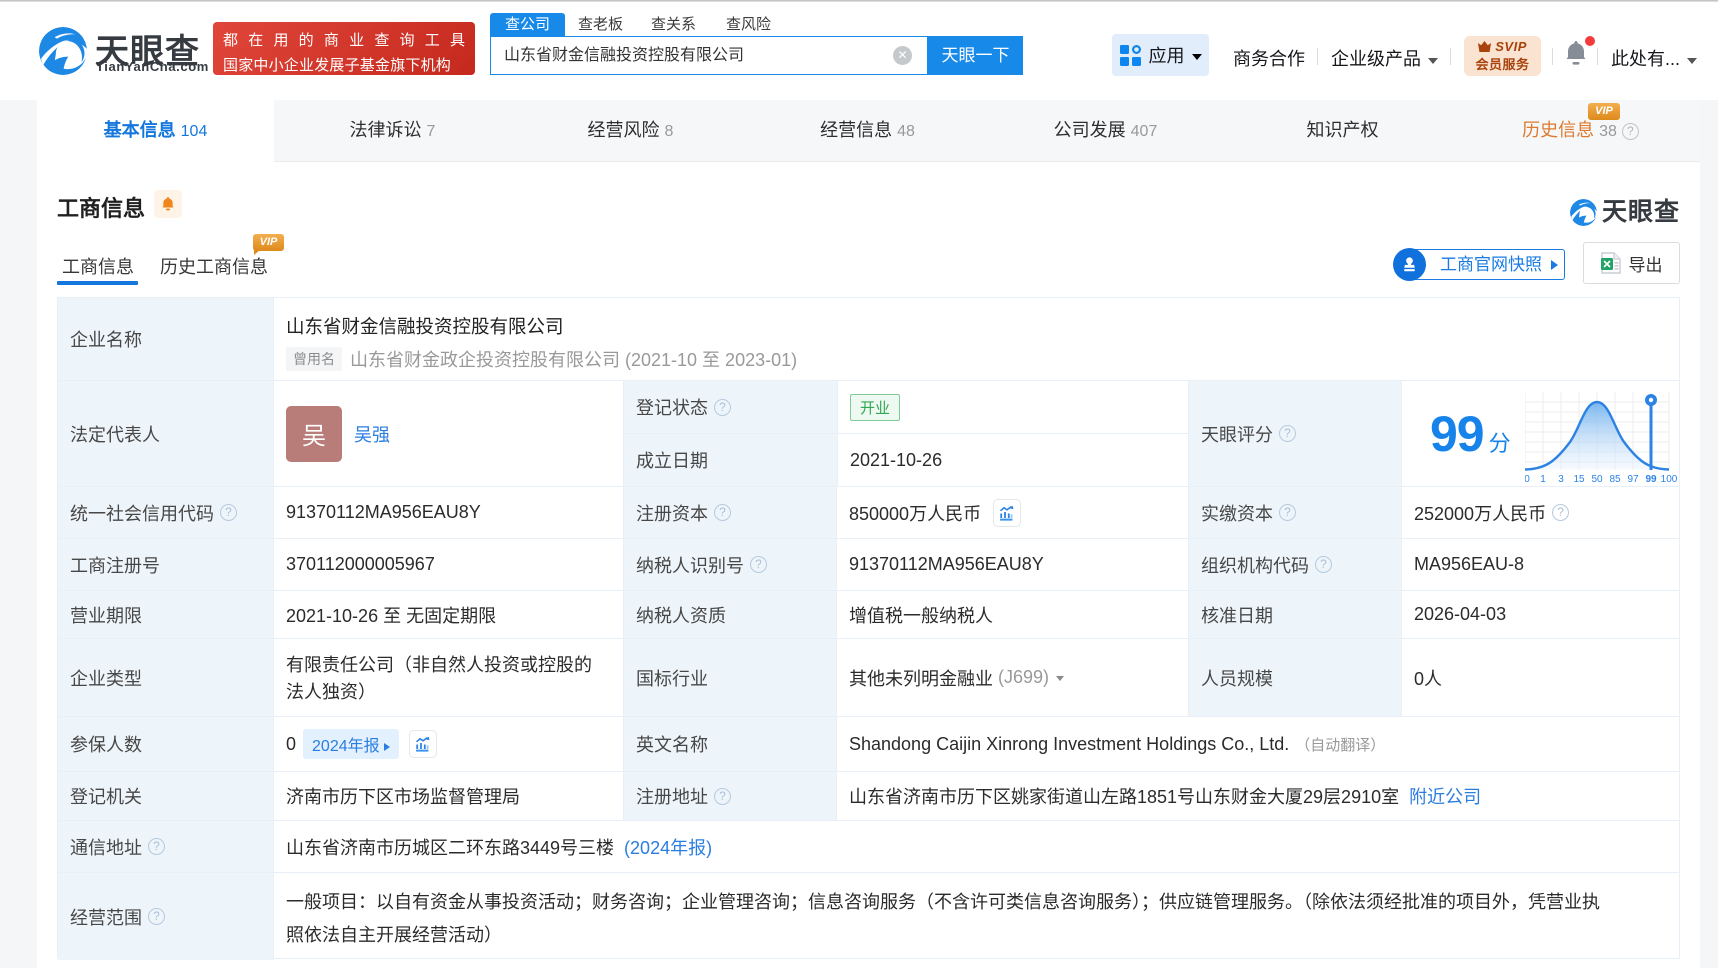  What do you see at coordinates (1543, 479) in the screenshot?
I see `svg-text: 1` at bounding box center [1543, 479].